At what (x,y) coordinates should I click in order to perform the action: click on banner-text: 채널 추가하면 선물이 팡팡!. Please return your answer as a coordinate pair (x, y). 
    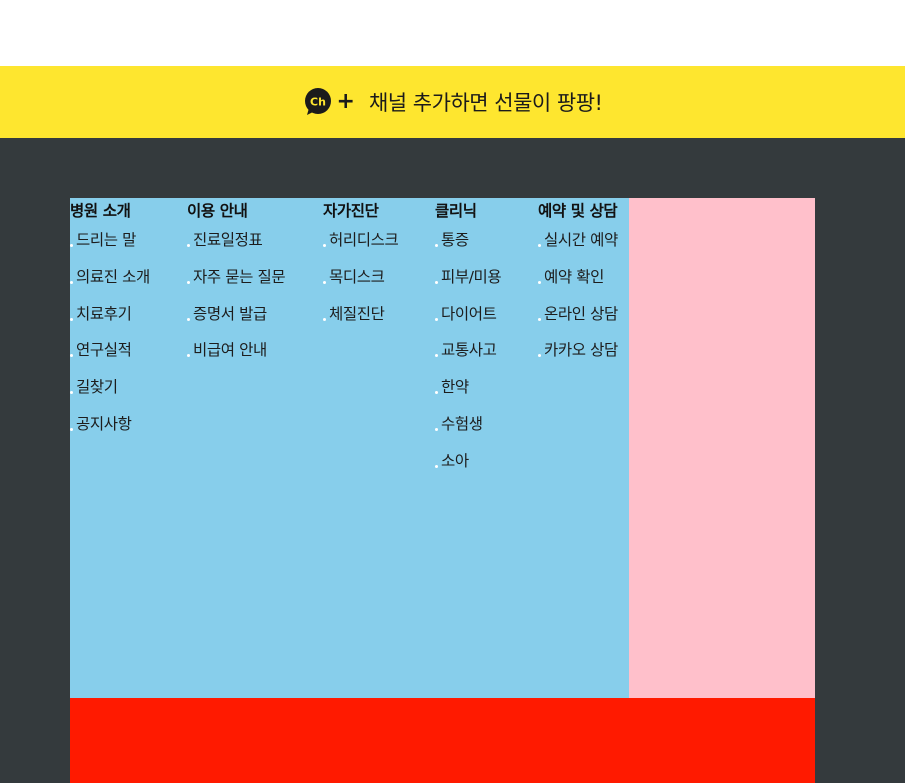
    Looking at the image, I should click on (485, 103).